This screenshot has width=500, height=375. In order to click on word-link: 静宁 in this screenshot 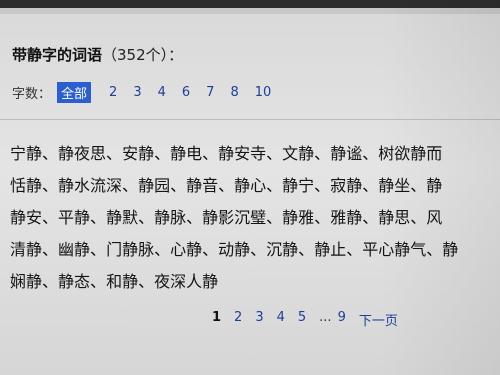, I will do `click(298, 185)`.